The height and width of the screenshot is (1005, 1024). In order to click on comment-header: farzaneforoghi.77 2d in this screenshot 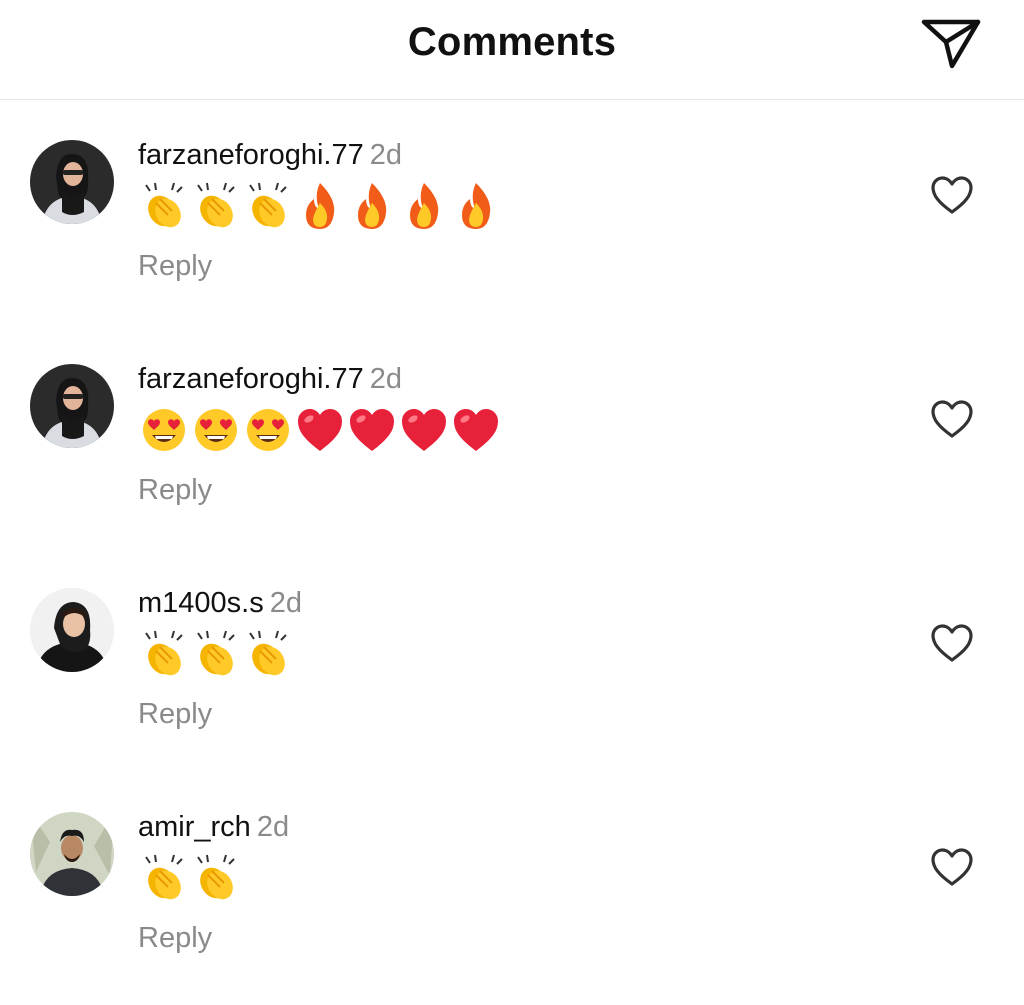, I will do `click(270, 379)`.